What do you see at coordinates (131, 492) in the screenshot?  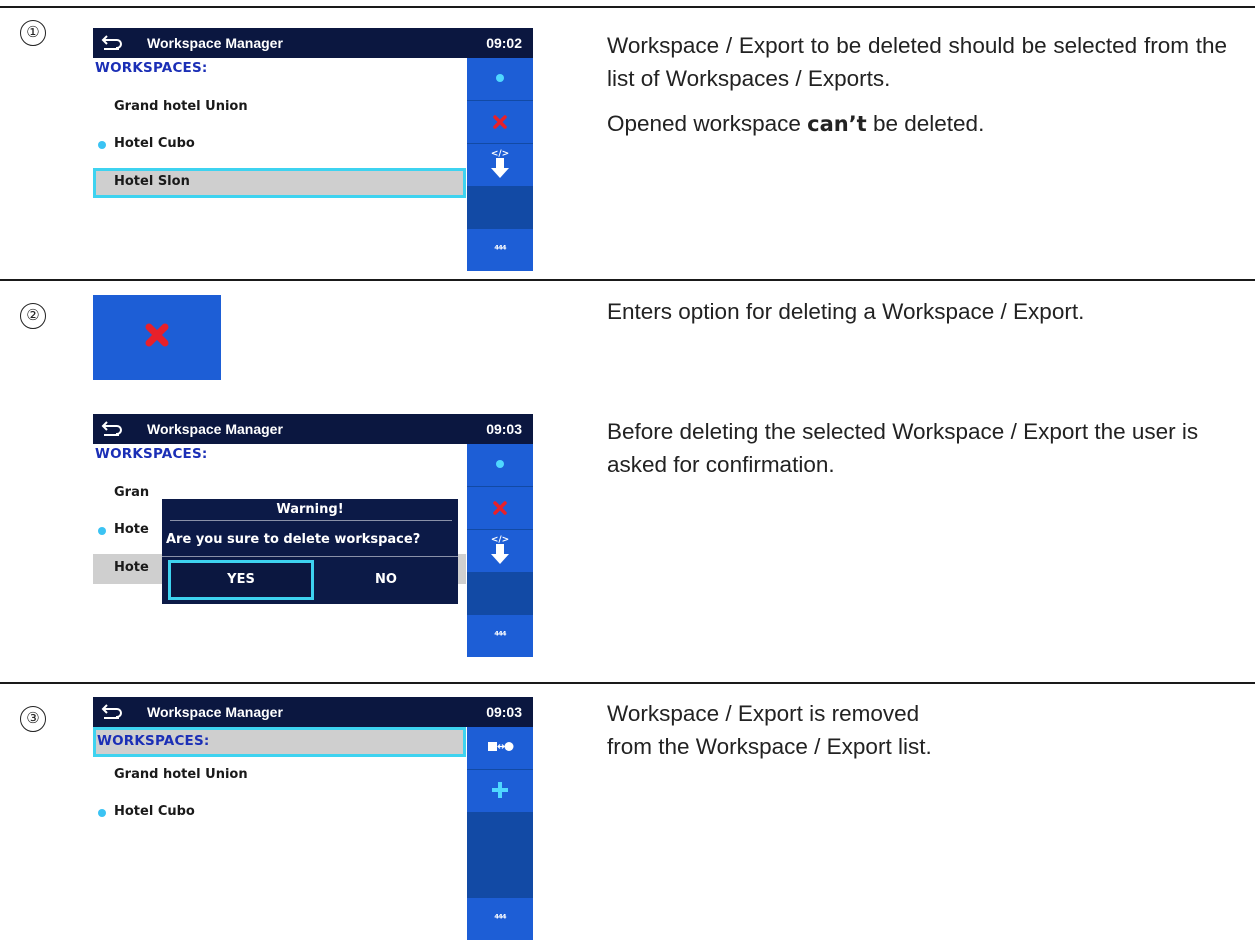 I see `workspace-item: Gran` at bounding box center [131, 492].